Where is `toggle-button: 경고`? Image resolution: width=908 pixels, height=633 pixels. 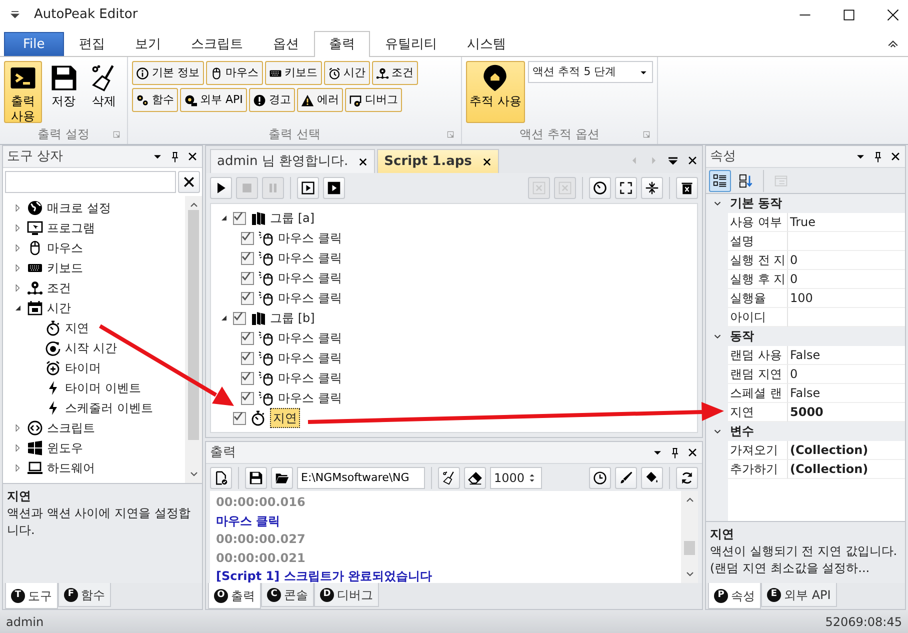 toggle-button: 경고 is located at coordinates (271, 100).